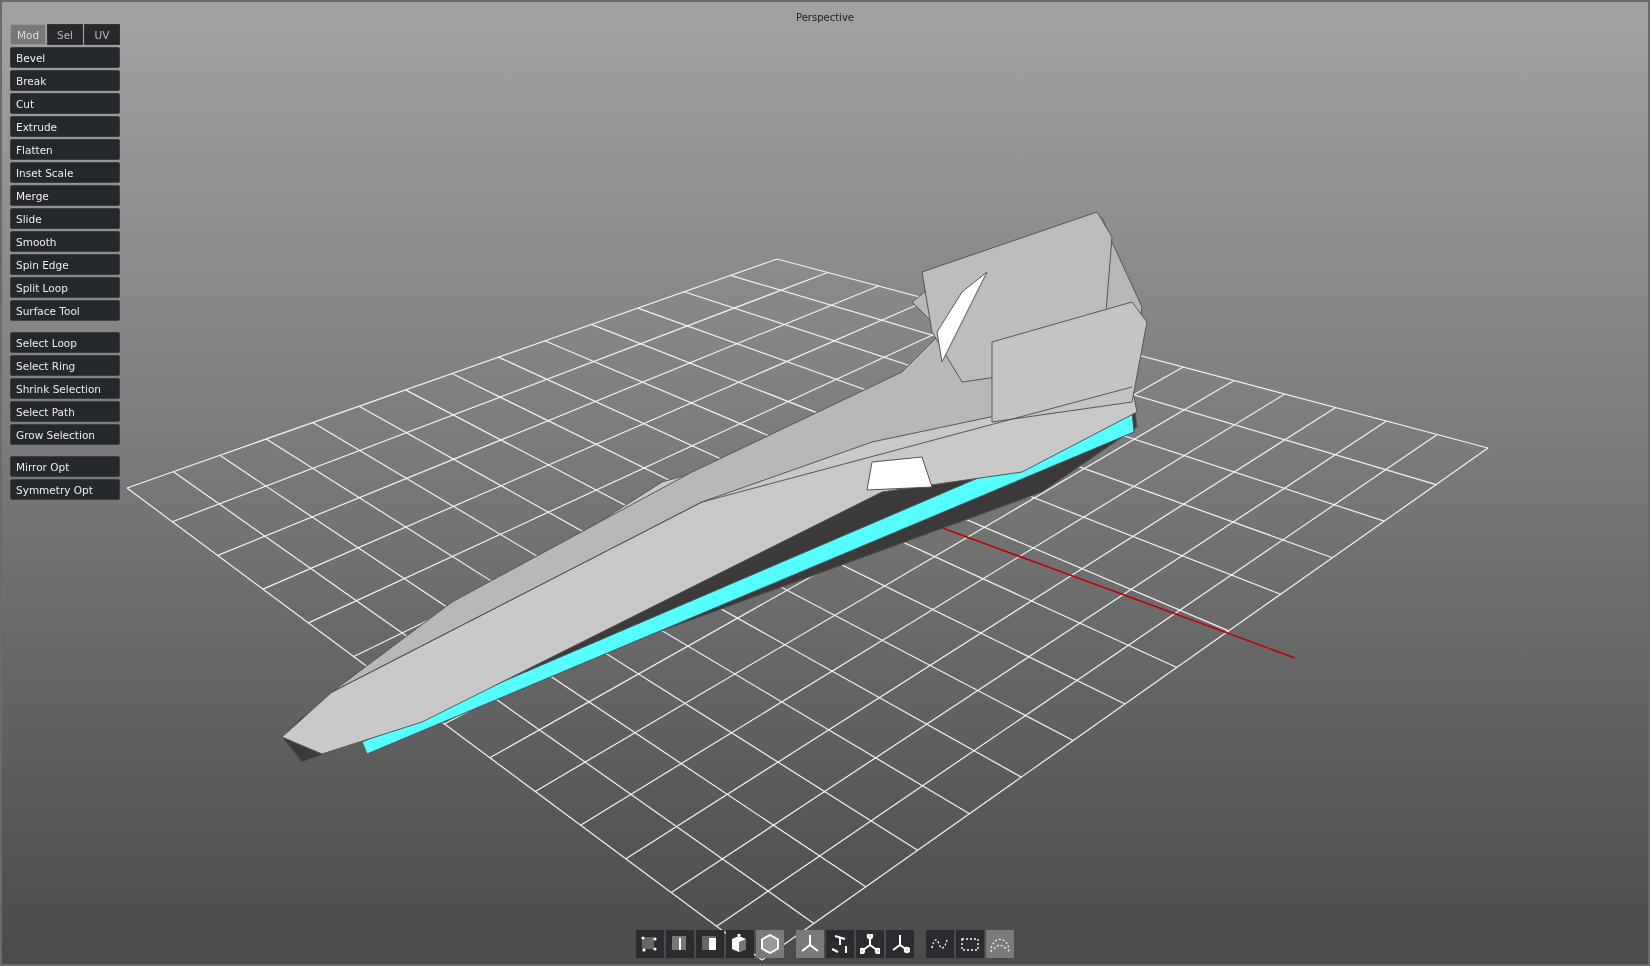 Image resolution: width=1650 pixels, height=966 pixels. Describe the element at coordinates (65, 103) in the screenshot. I see `tool-button: Cut` at that location.